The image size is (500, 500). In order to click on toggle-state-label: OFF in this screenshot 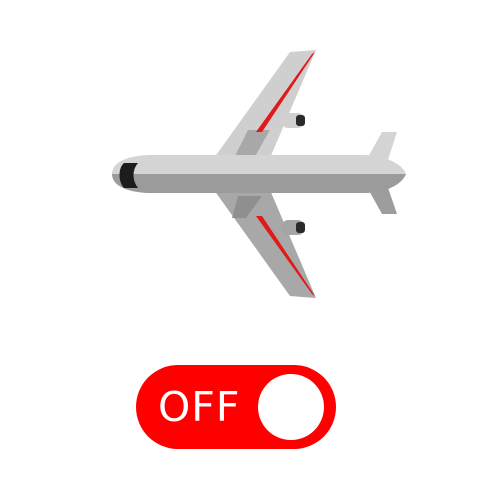, I will do `click(199, 407)`.